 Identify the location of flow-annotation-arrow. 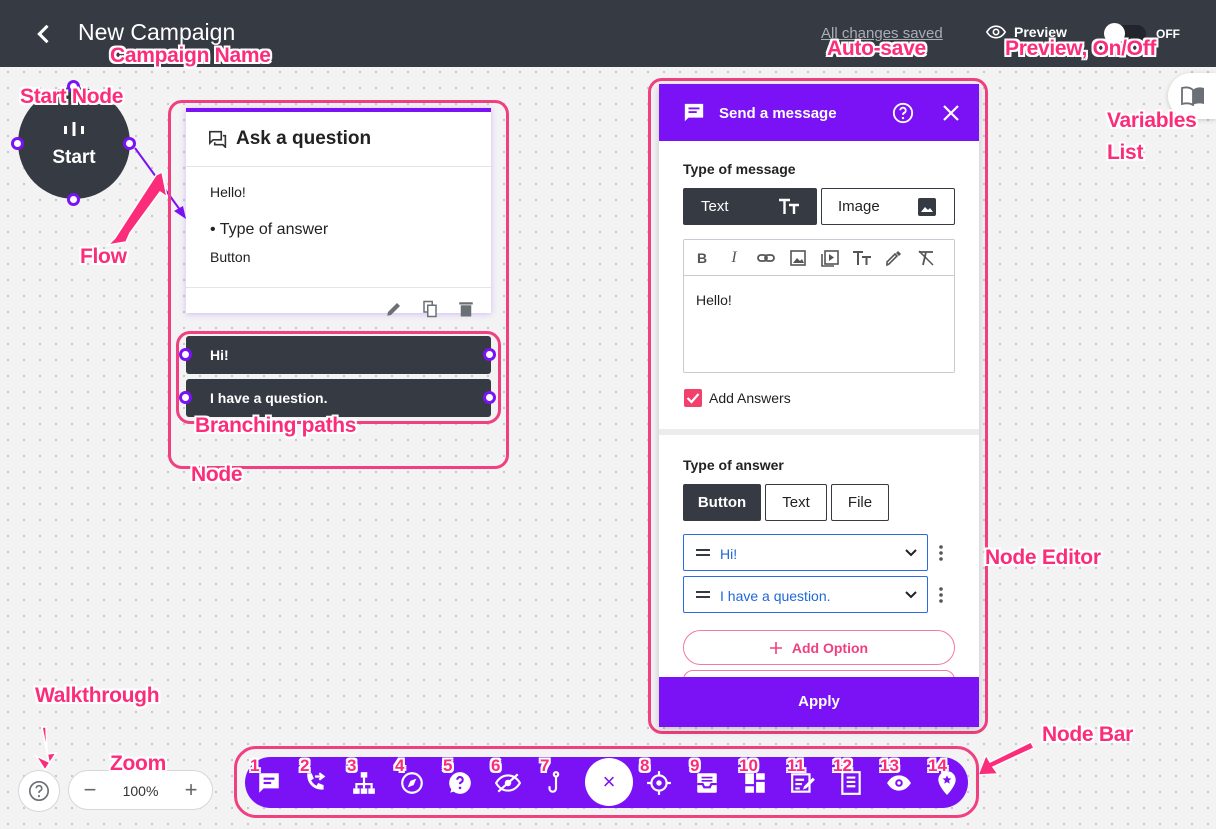
(137, 208).